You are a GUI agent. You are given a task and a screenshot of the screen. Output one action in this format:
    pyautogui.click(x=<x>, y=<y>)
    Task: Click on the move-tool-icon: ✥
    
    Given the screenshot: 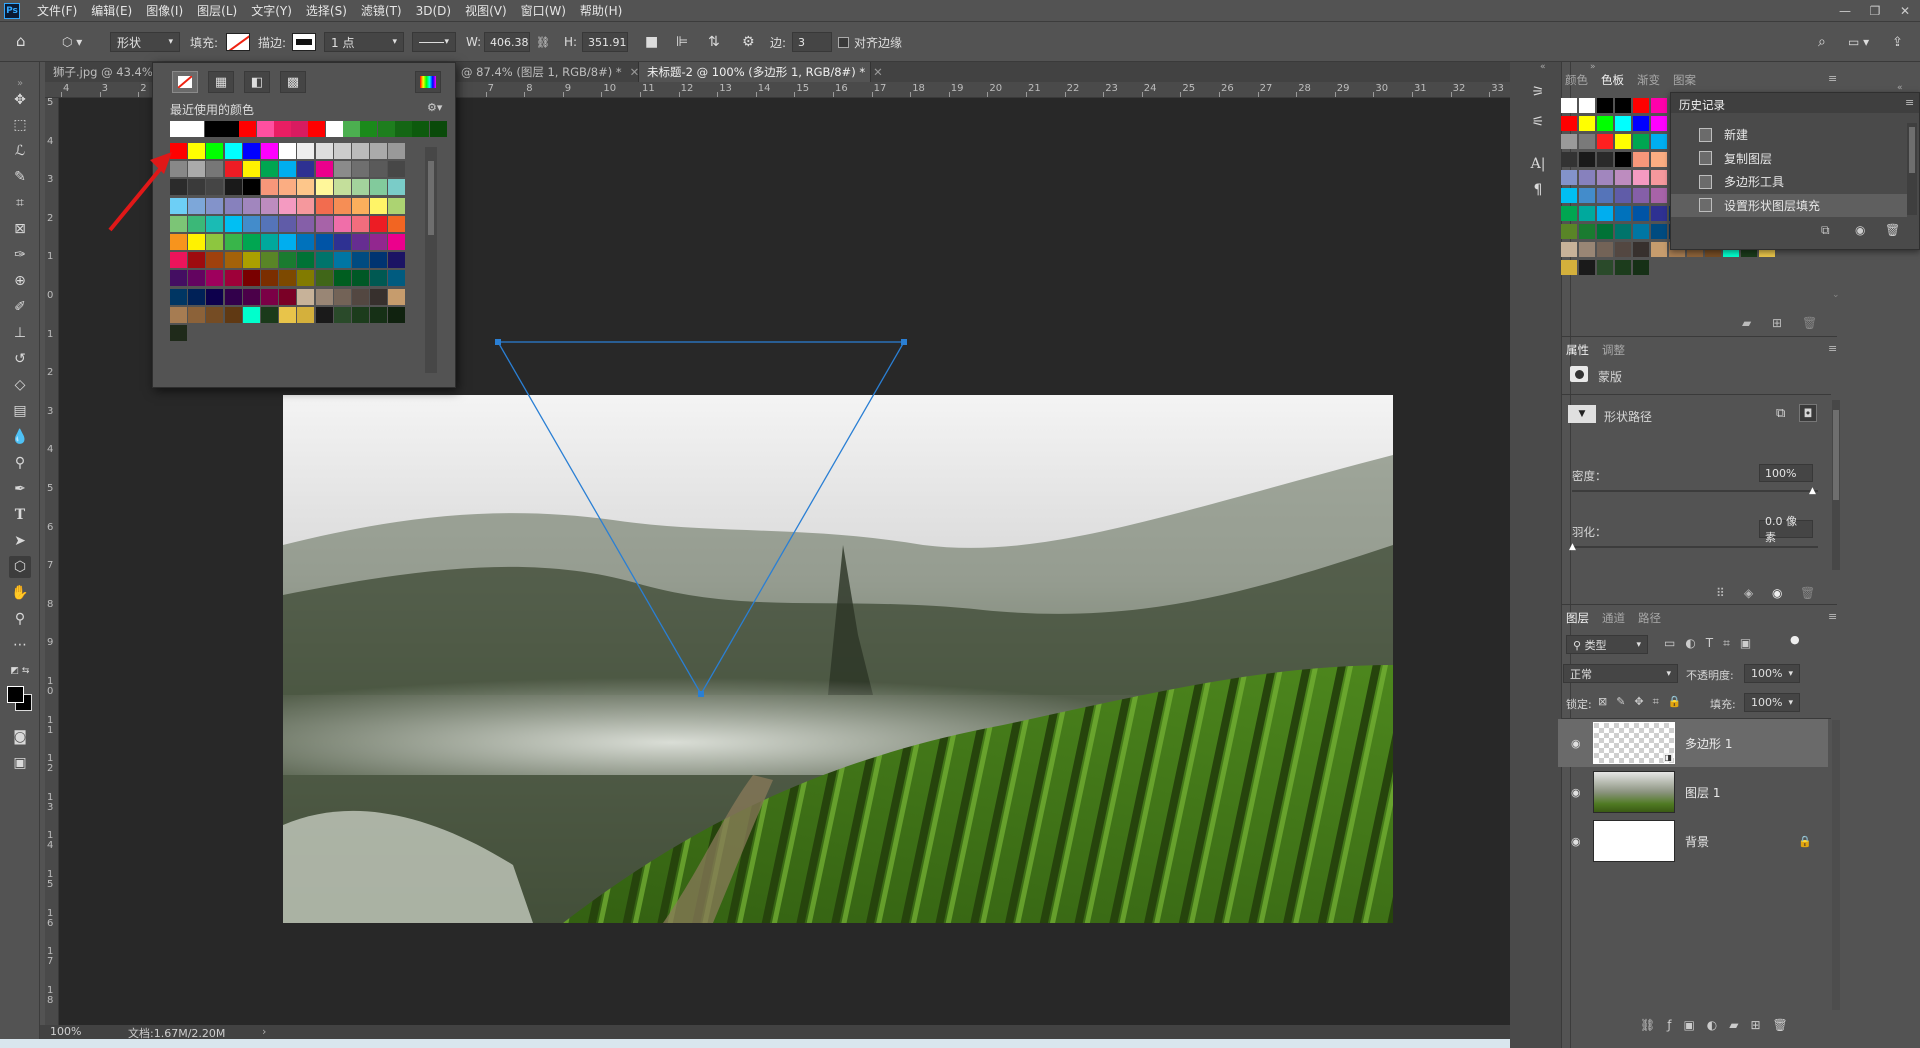 What is the action you would take?
    pyautogui.click(x=20, y=100)
    